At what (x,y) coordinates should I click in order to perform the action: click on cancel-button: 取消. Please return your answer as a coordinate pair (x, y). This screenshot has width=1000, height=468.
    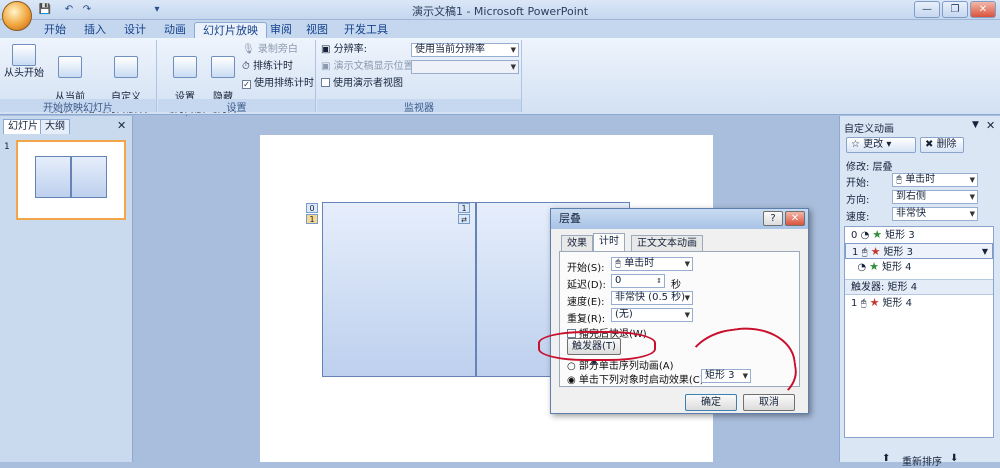
    Looking at the image, I should click on (769, 402).